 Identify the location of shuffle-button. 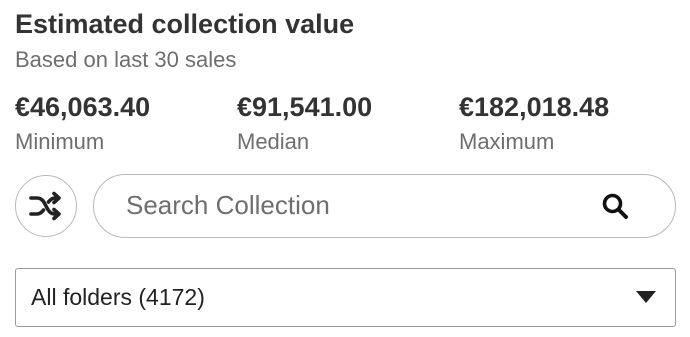
(46, 206).